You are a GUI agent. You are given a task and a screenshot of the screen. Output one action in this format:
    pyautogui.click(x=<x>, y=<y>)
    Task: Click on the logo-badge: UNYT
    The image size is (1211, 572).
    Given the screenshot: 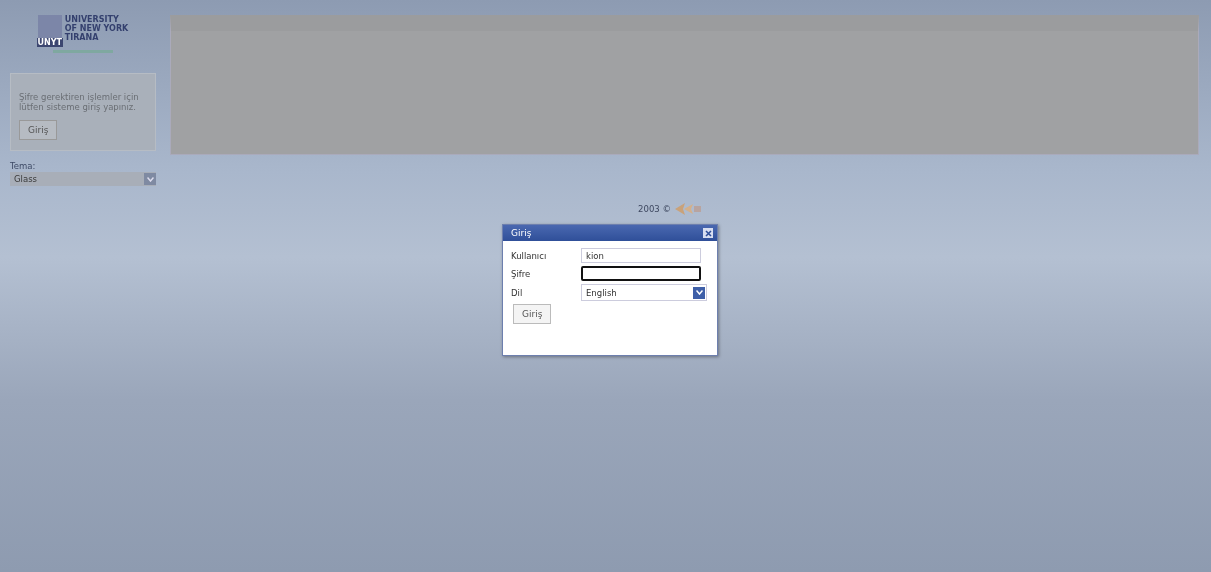 What is the action you would take?
    pyautogui.click(x=49, y=42)
    